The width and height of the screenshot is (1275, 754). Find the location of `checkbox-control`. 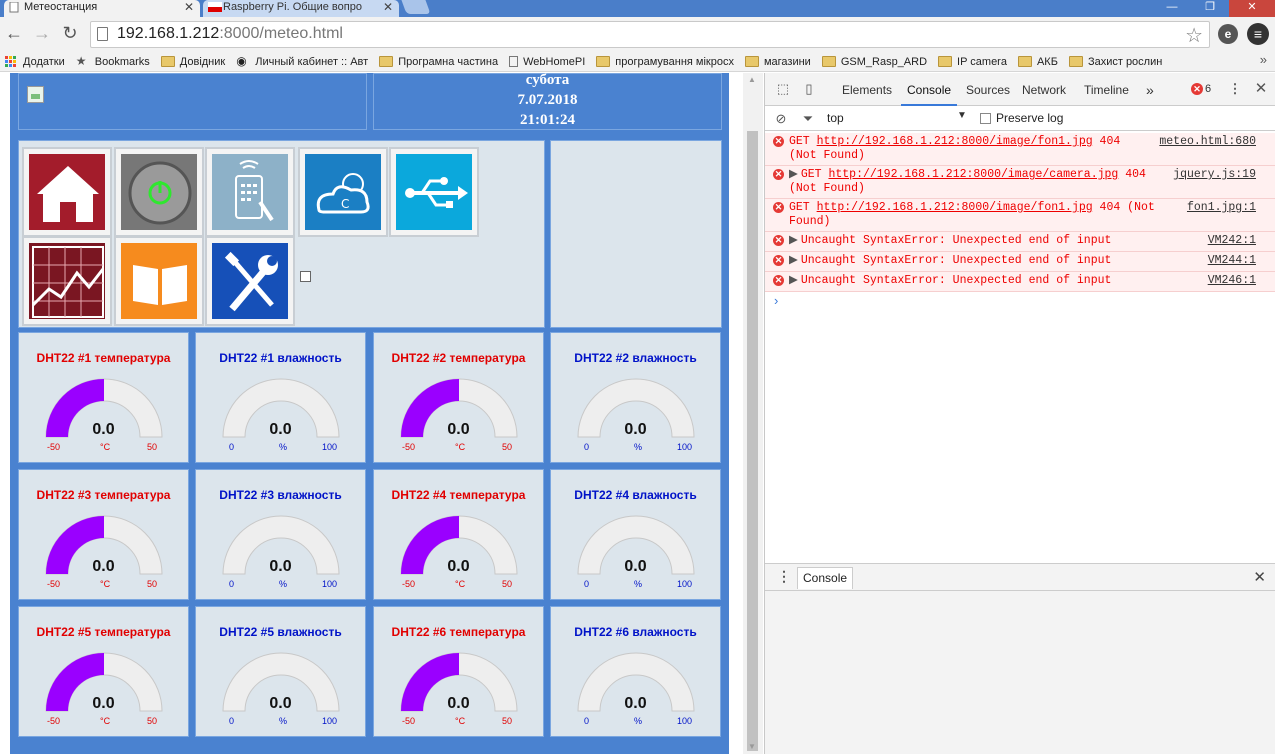

checkbox-control is located at coordinates (305, 276).